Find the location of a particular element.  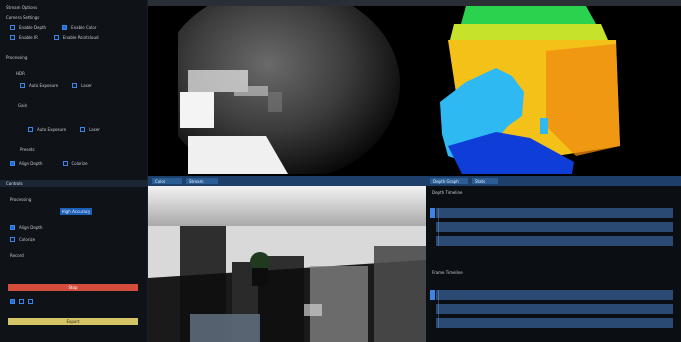

checkbox-laser-label: Laser is located at coordinates (86, 85).